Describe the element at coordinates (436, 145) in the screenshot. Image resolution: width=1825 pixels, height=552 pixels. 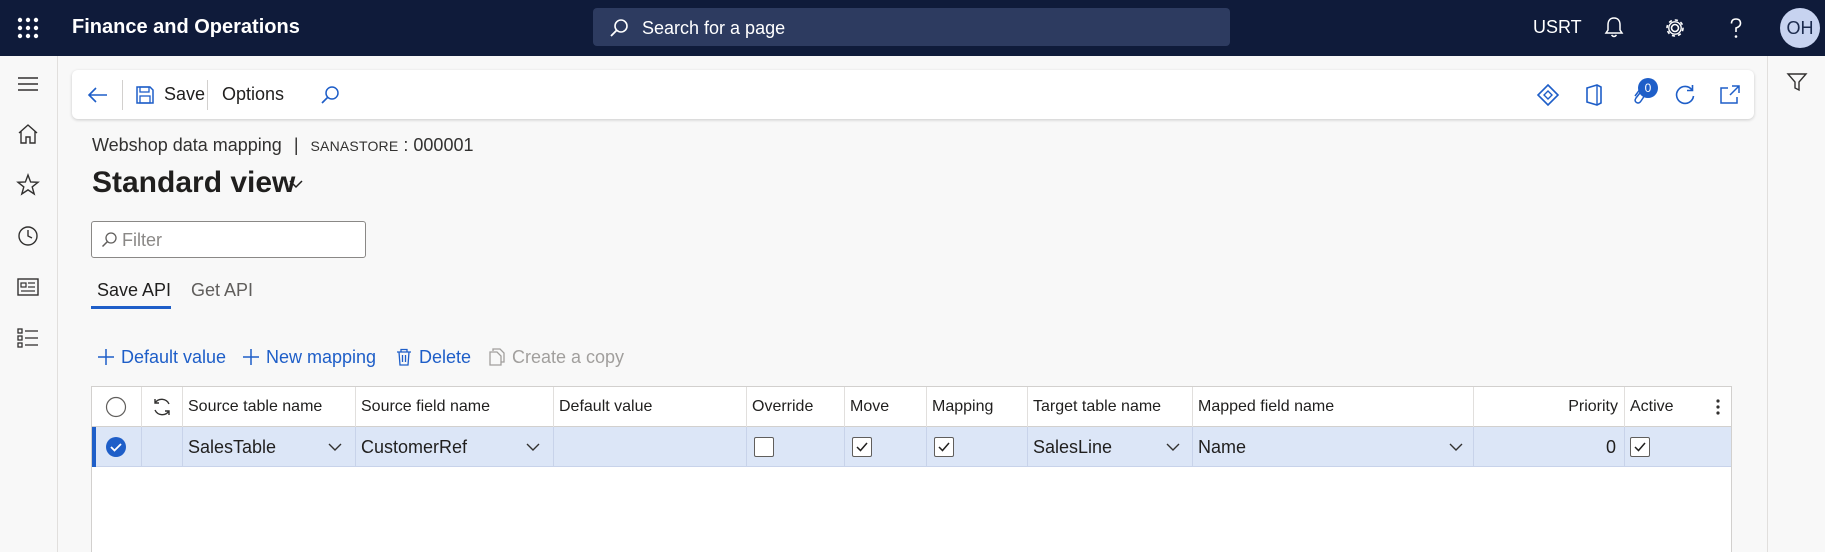
I see `record-id: : 000001` at that location.